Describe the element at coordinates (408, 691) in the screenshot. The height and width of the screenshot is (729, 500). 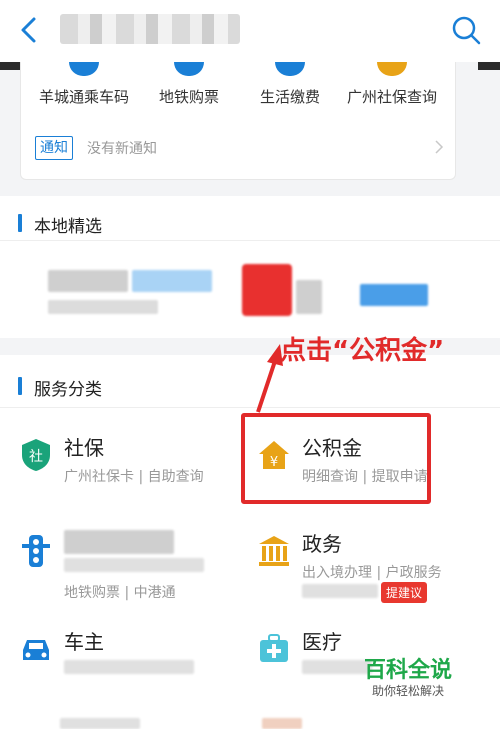
I see `watermark-subtitle: 助你轻松解决` at that location.